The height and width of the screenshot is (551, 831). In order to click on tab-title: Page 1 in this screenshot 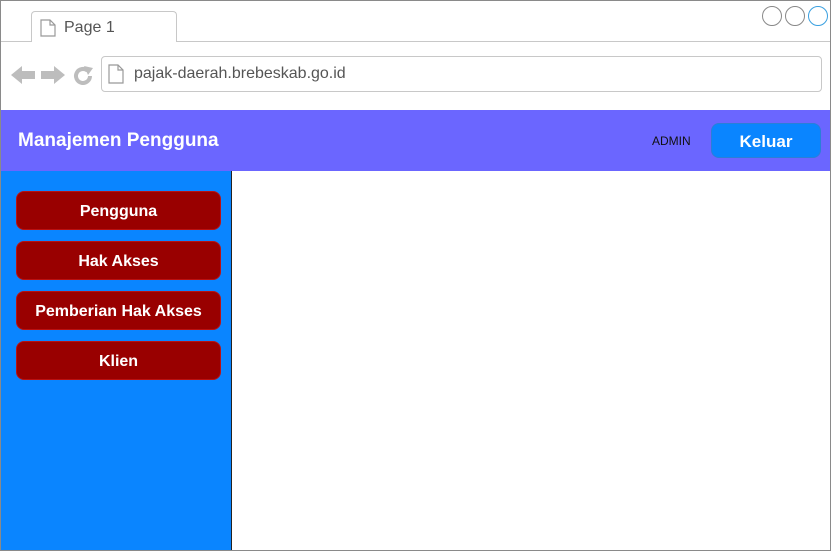, I will do `click(89, 27)`.